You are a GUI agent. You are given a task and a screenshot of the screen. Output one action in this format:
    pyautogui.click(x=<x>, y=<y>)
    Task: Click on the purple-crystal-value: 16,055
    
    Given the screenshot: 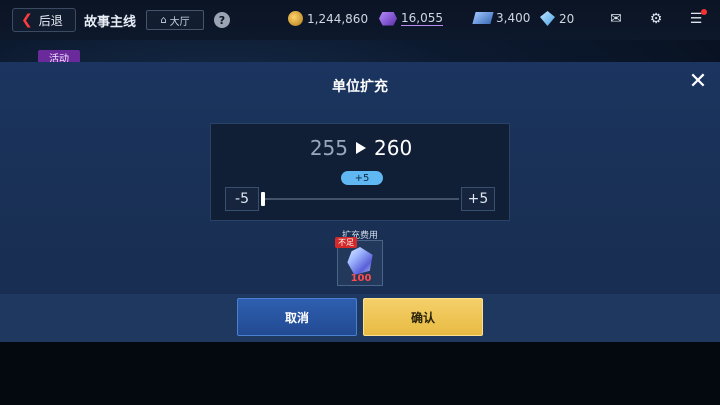 What is the action you would take?
    pyautogui.click(x=422, y=18)
    